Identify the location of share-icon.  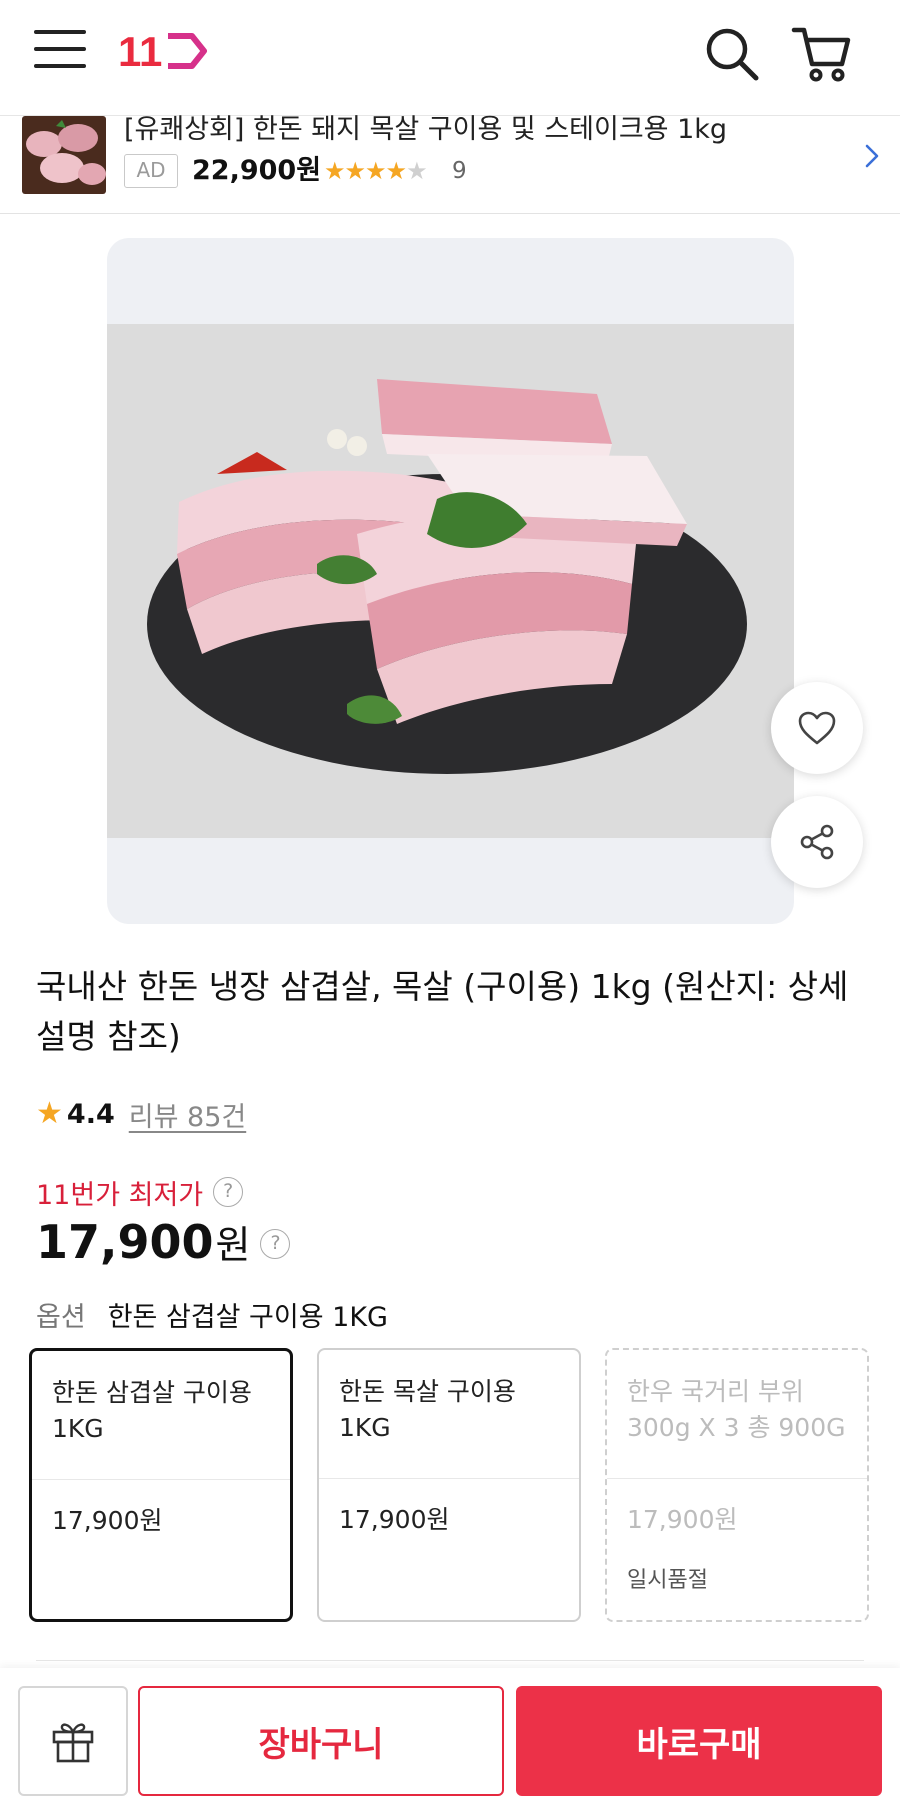
(817, 842).